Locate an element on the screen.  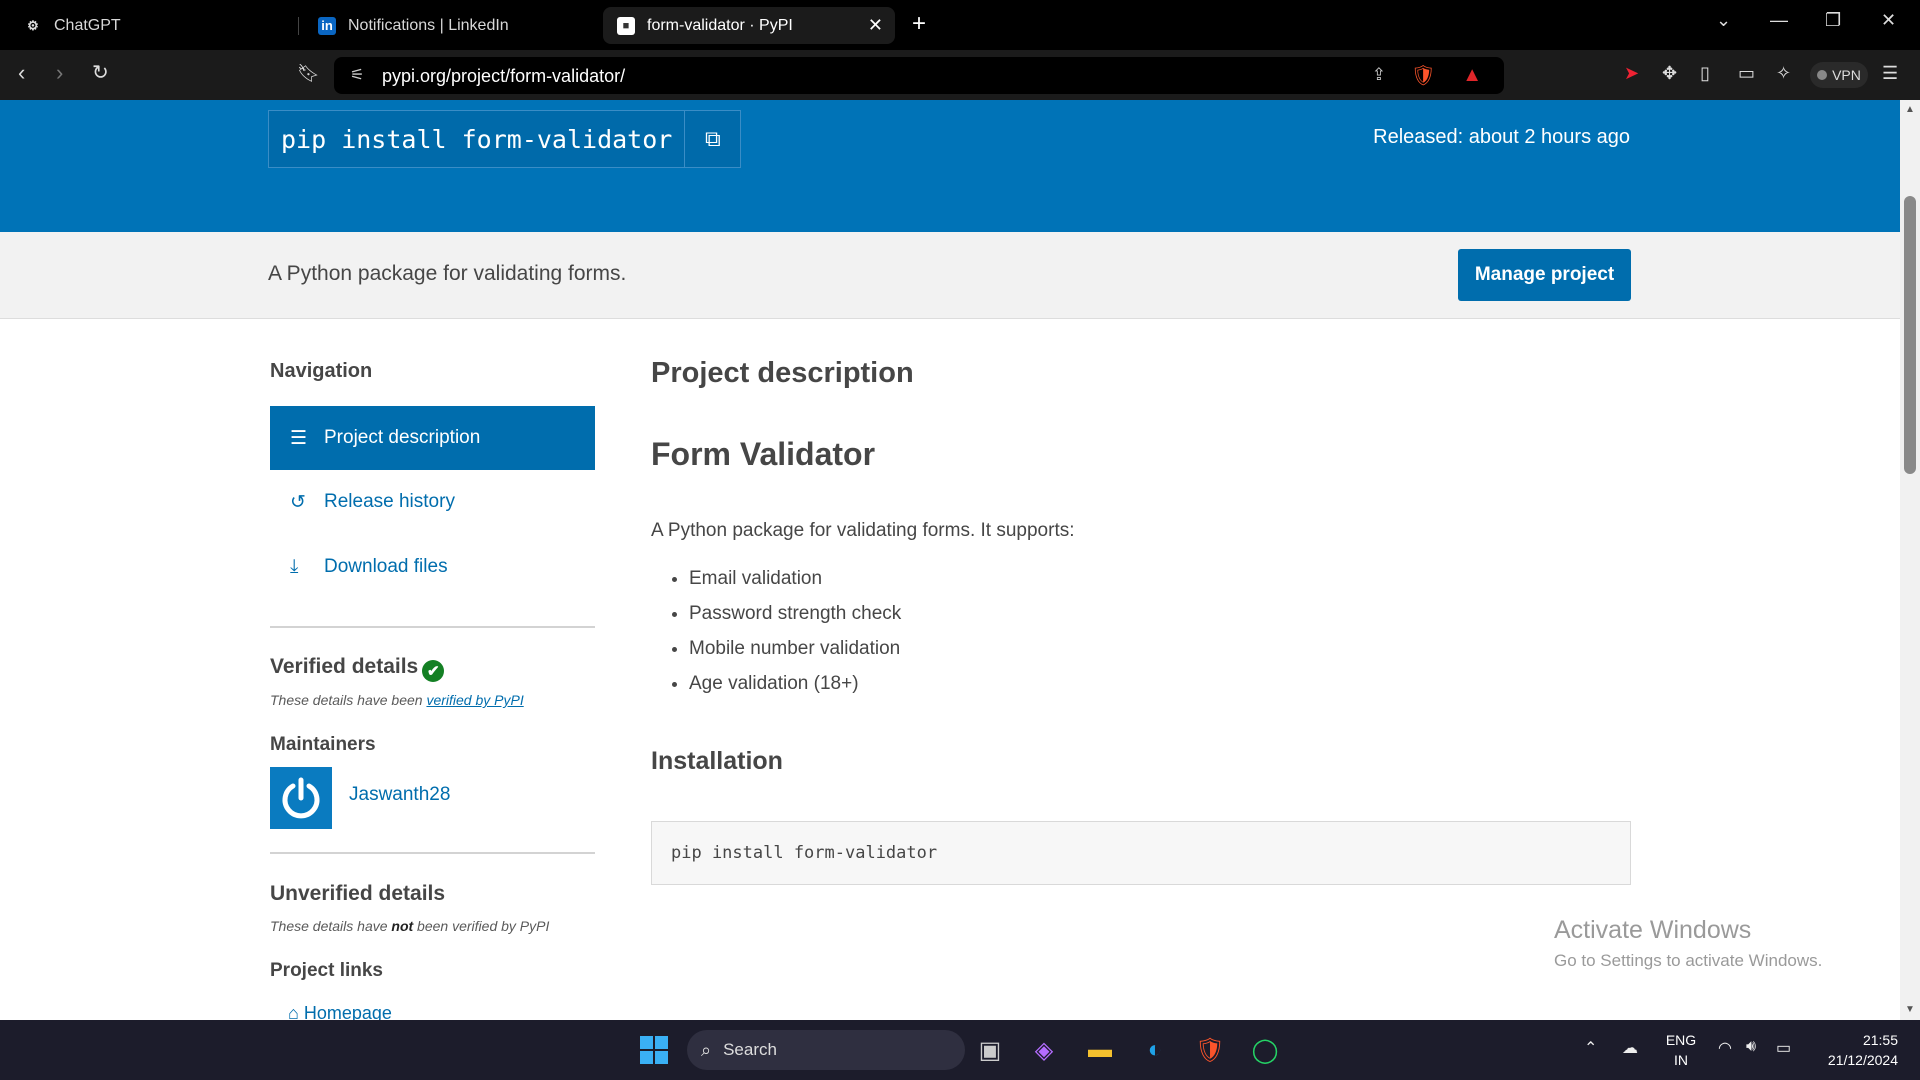
avatar is located at coordinates (301, 798).